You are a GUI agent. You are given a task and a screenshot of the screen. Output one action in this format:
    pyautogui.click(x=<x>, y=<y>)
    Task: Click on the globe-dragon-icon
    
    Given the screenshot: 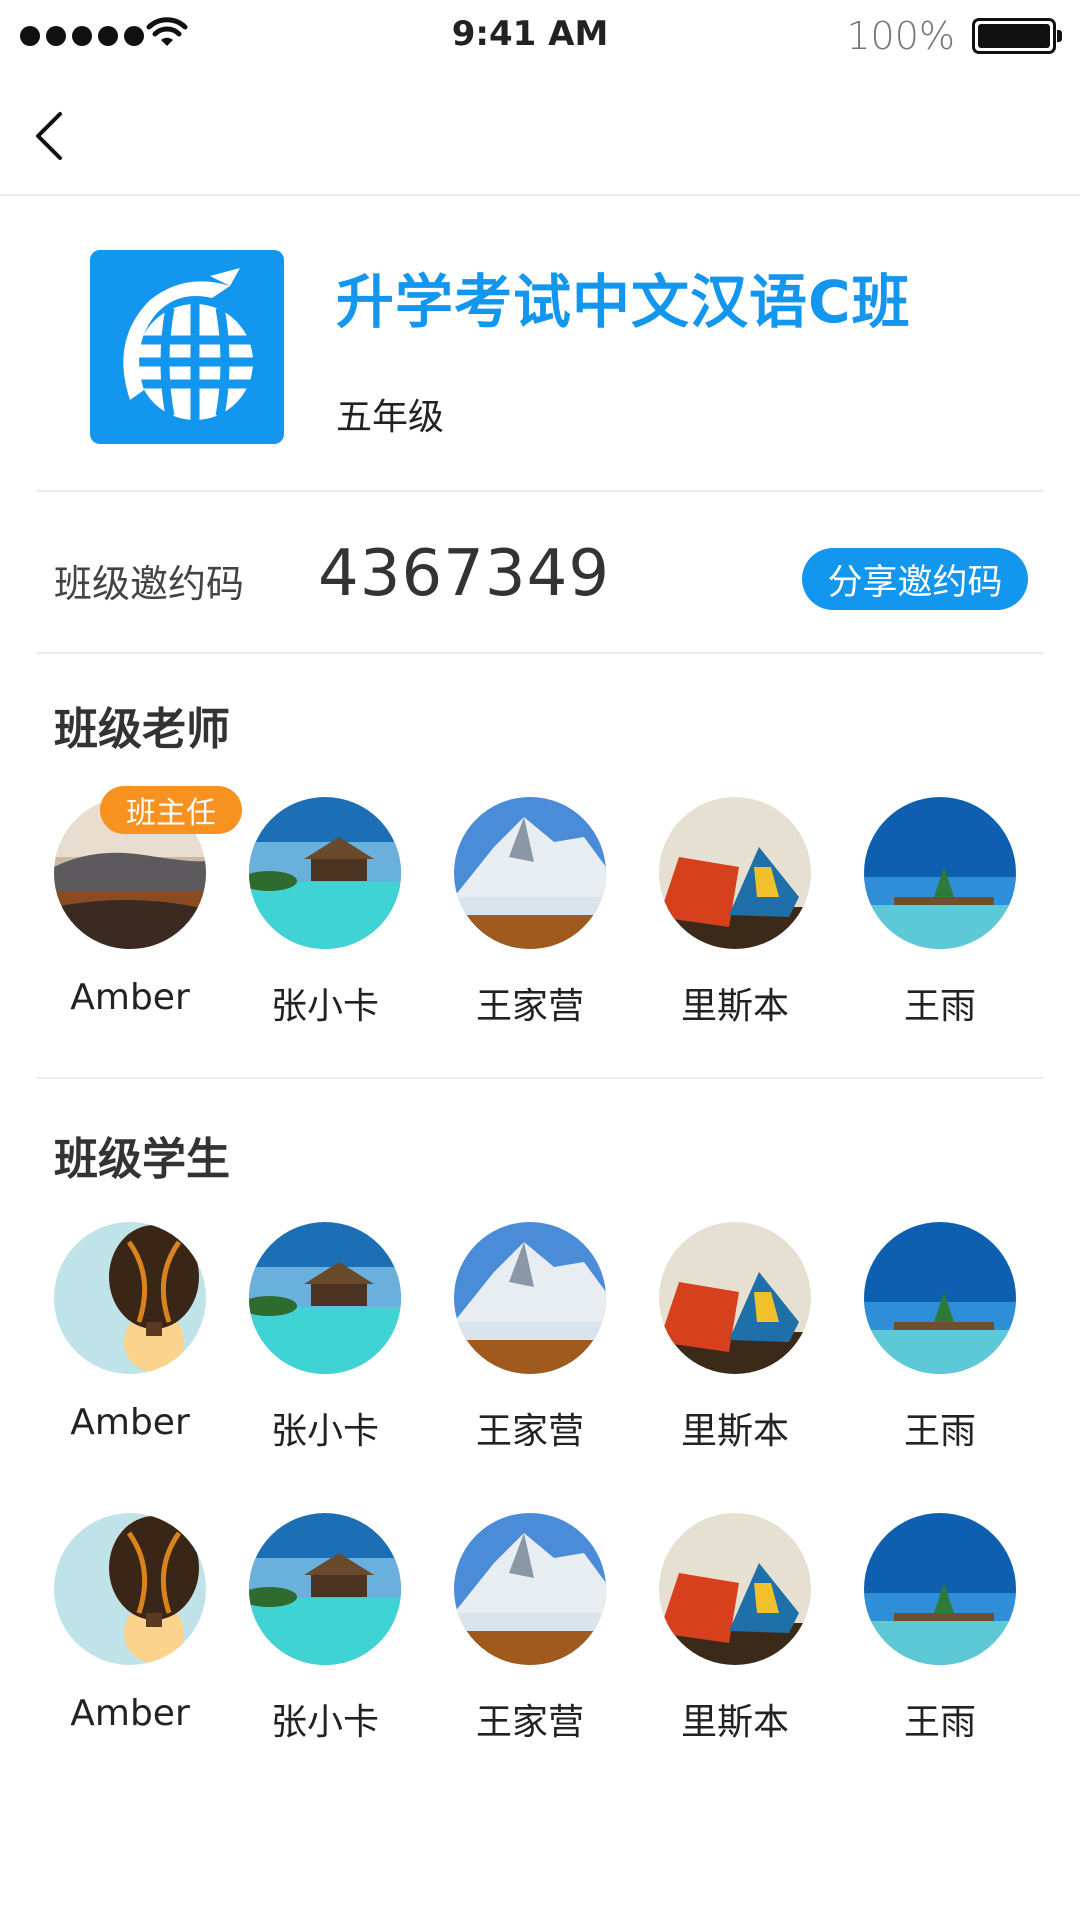 What is the action you would take?
    pyautogui.click(x=188, y=344)
    